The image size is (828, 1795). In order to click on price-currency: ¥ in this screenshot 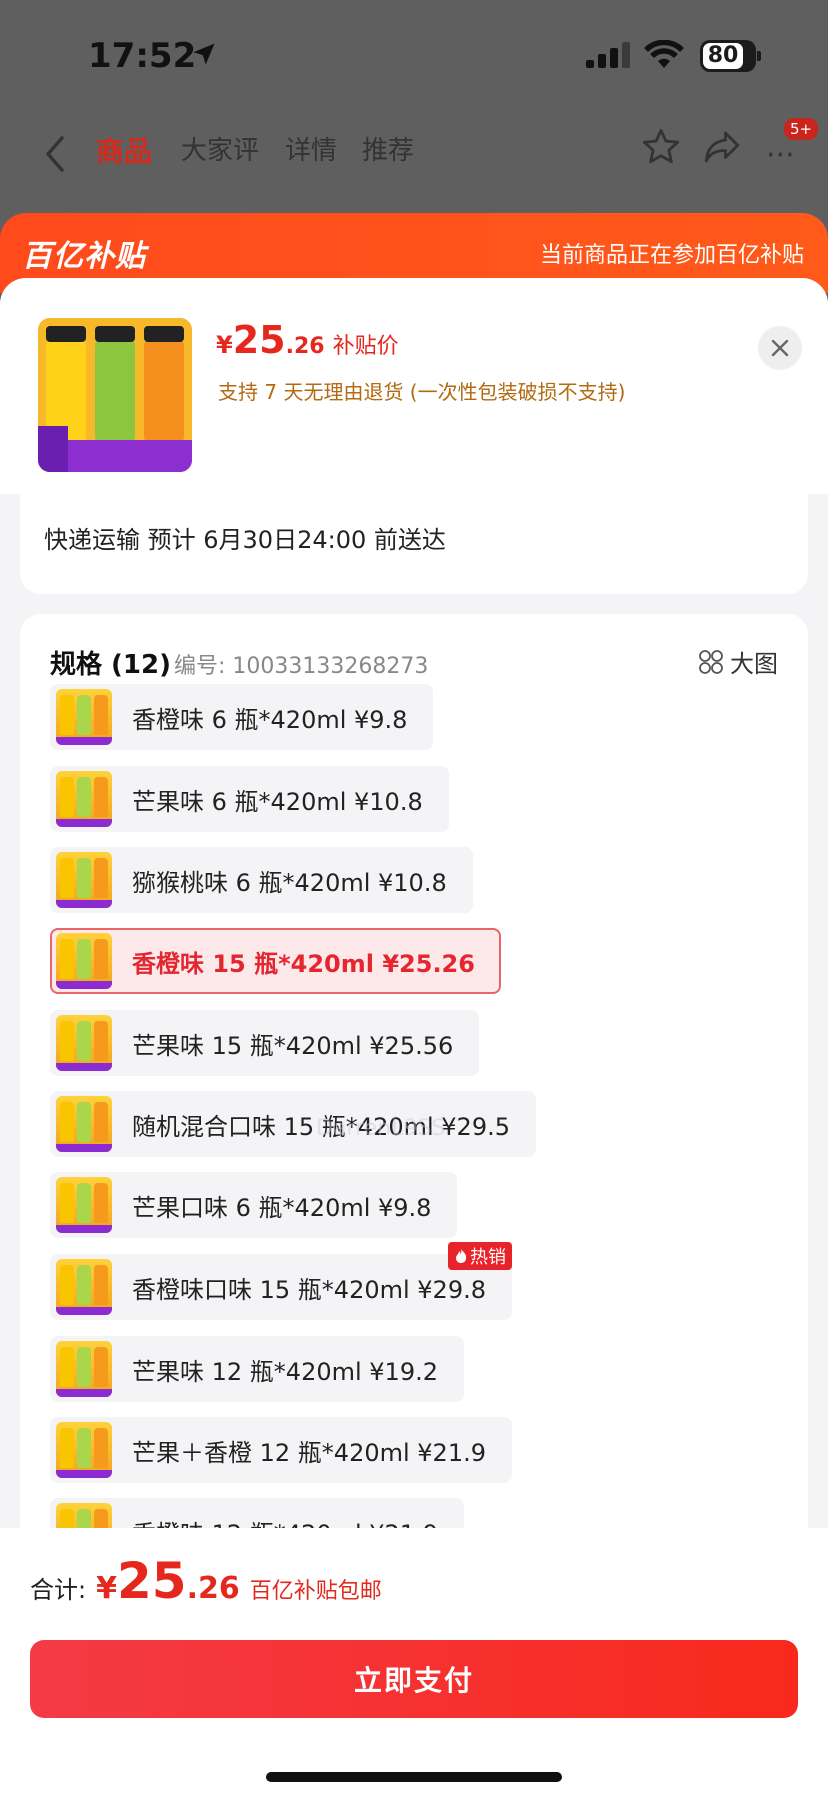, I will do `click(224, 345)`.